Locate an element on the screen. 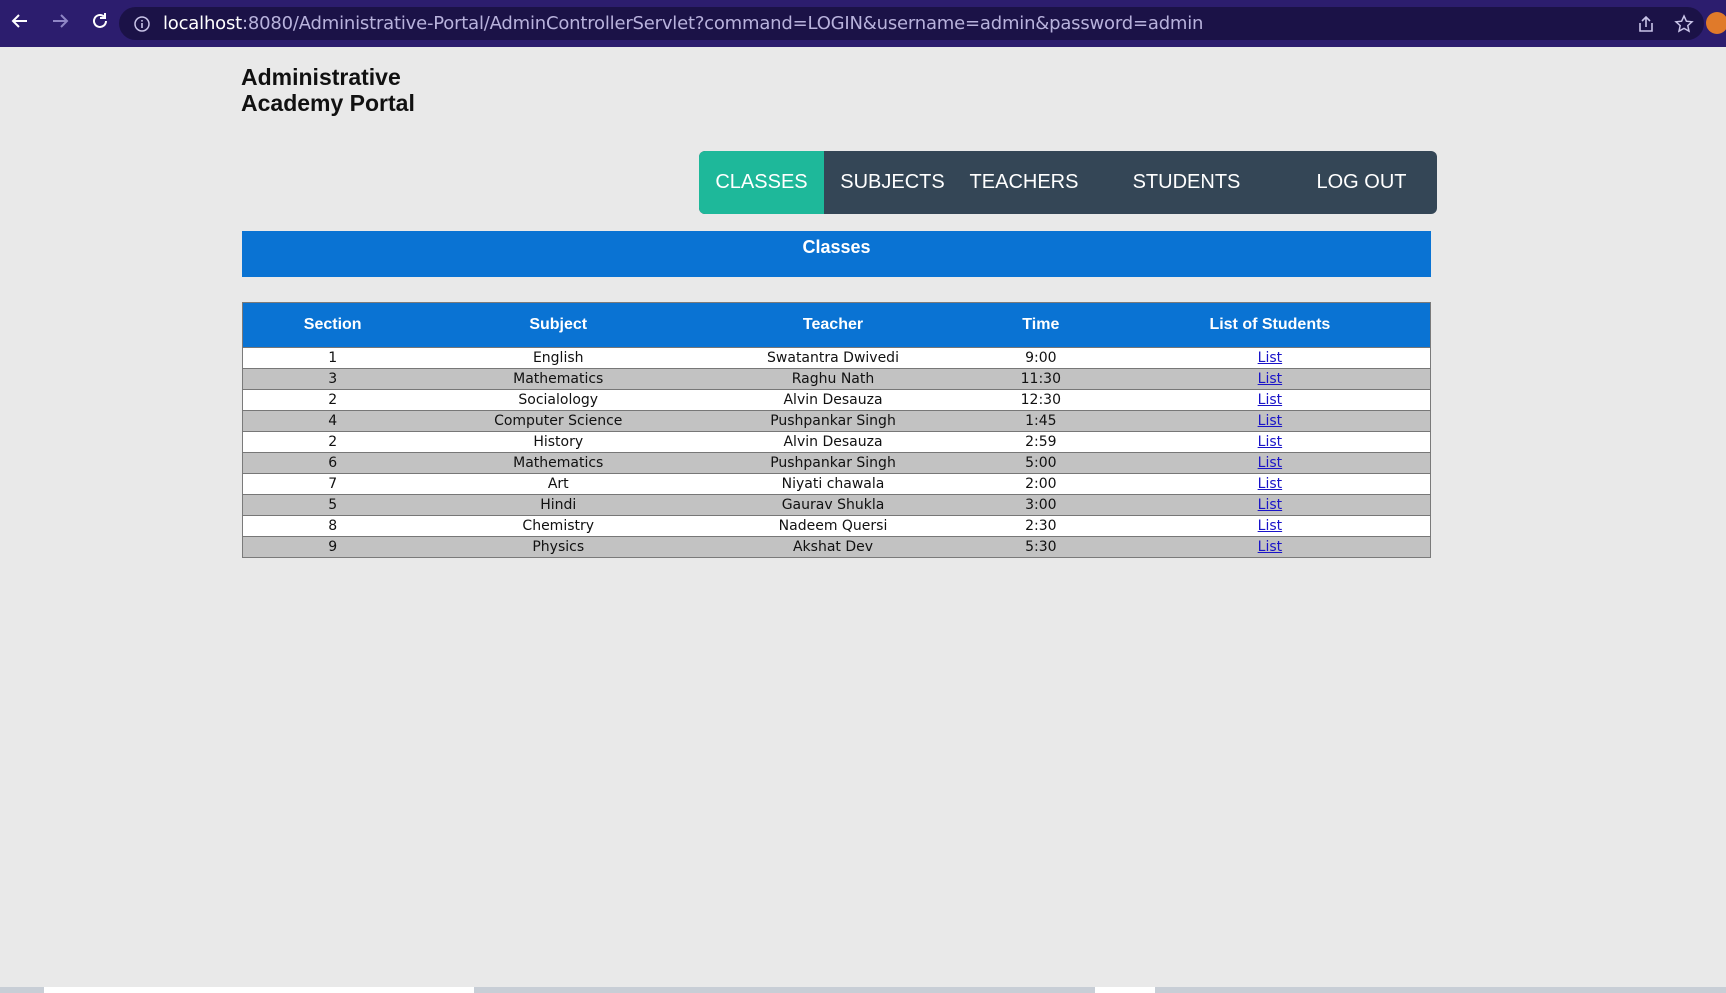 The width and height of the screenshot is (1726, 993). table-row: 5 Hindi Gaurav Shukla 3:00 List is located at coordinates (836, 505).